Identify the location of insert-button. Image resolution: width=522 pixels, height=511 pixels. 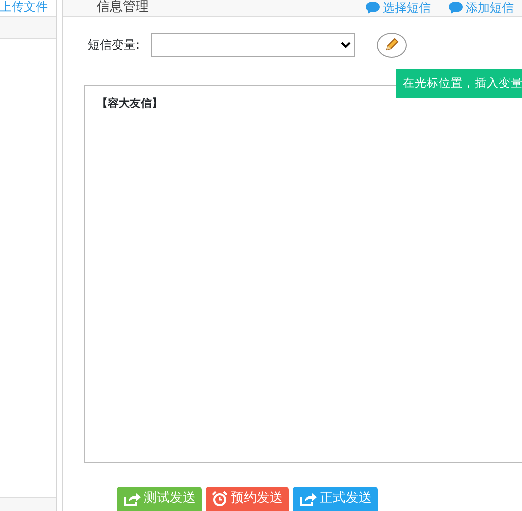
(392, 45).